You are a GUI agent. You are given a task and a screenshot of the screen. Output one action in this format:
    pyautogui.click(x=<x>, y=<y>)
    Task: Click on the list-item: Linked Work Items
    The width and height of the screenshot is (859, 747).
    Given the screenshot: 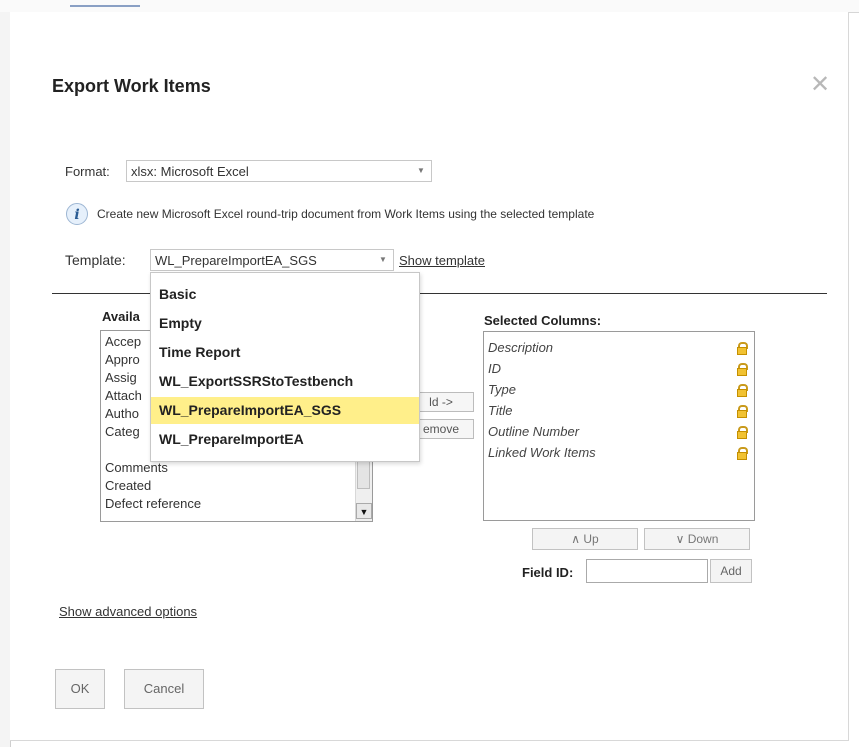 What is the action you would take?
    pyautogui.click(x=542, y=452)
    